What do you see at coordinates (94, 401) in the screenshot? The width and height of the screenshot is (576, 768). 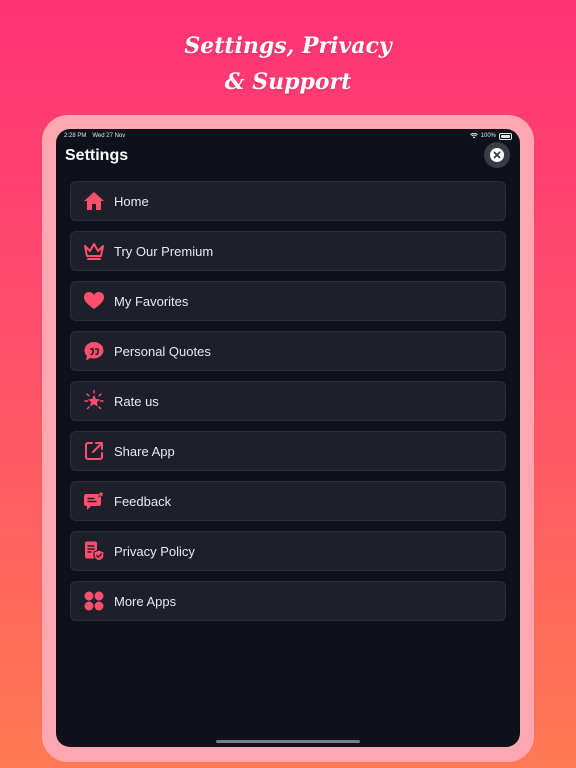 I see `star-burst-icon` at bounding box center [94, 401].